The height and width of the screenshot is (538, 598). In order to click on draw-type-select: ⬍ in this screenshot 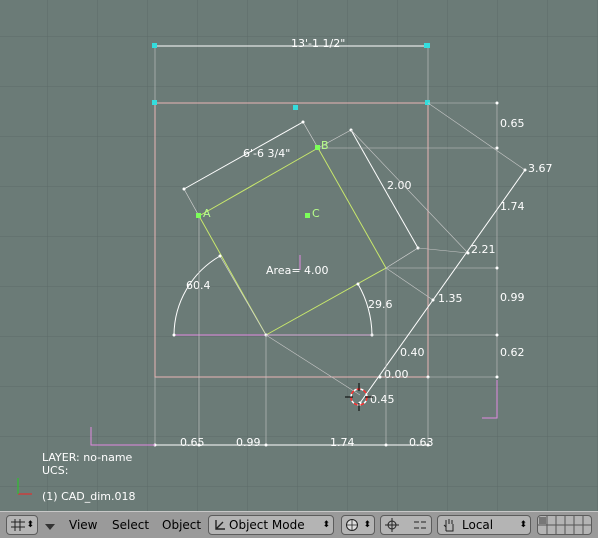, I will do `click(358, 525)`.